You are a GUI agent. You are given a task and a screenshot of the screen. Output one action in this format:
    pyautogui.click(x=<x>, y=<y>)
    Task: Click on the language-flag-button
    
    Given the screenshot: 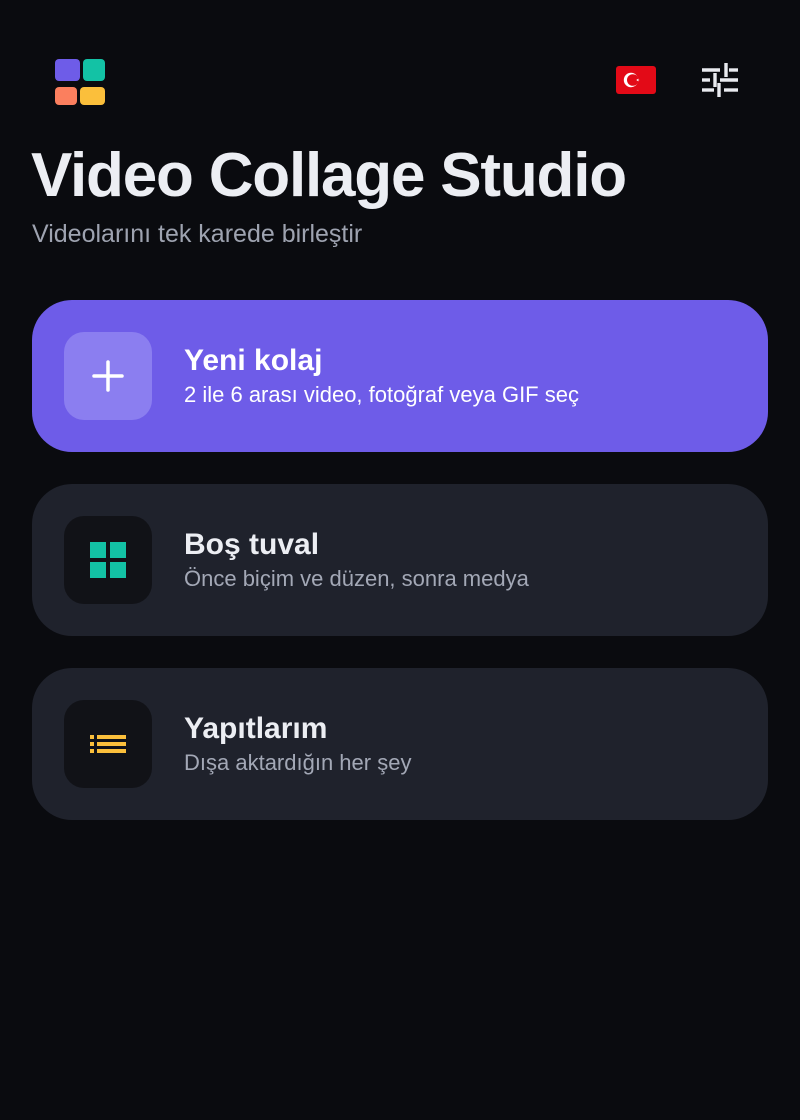 What is the action you would take?
    pyautogui.click(x=636, y=80)
    